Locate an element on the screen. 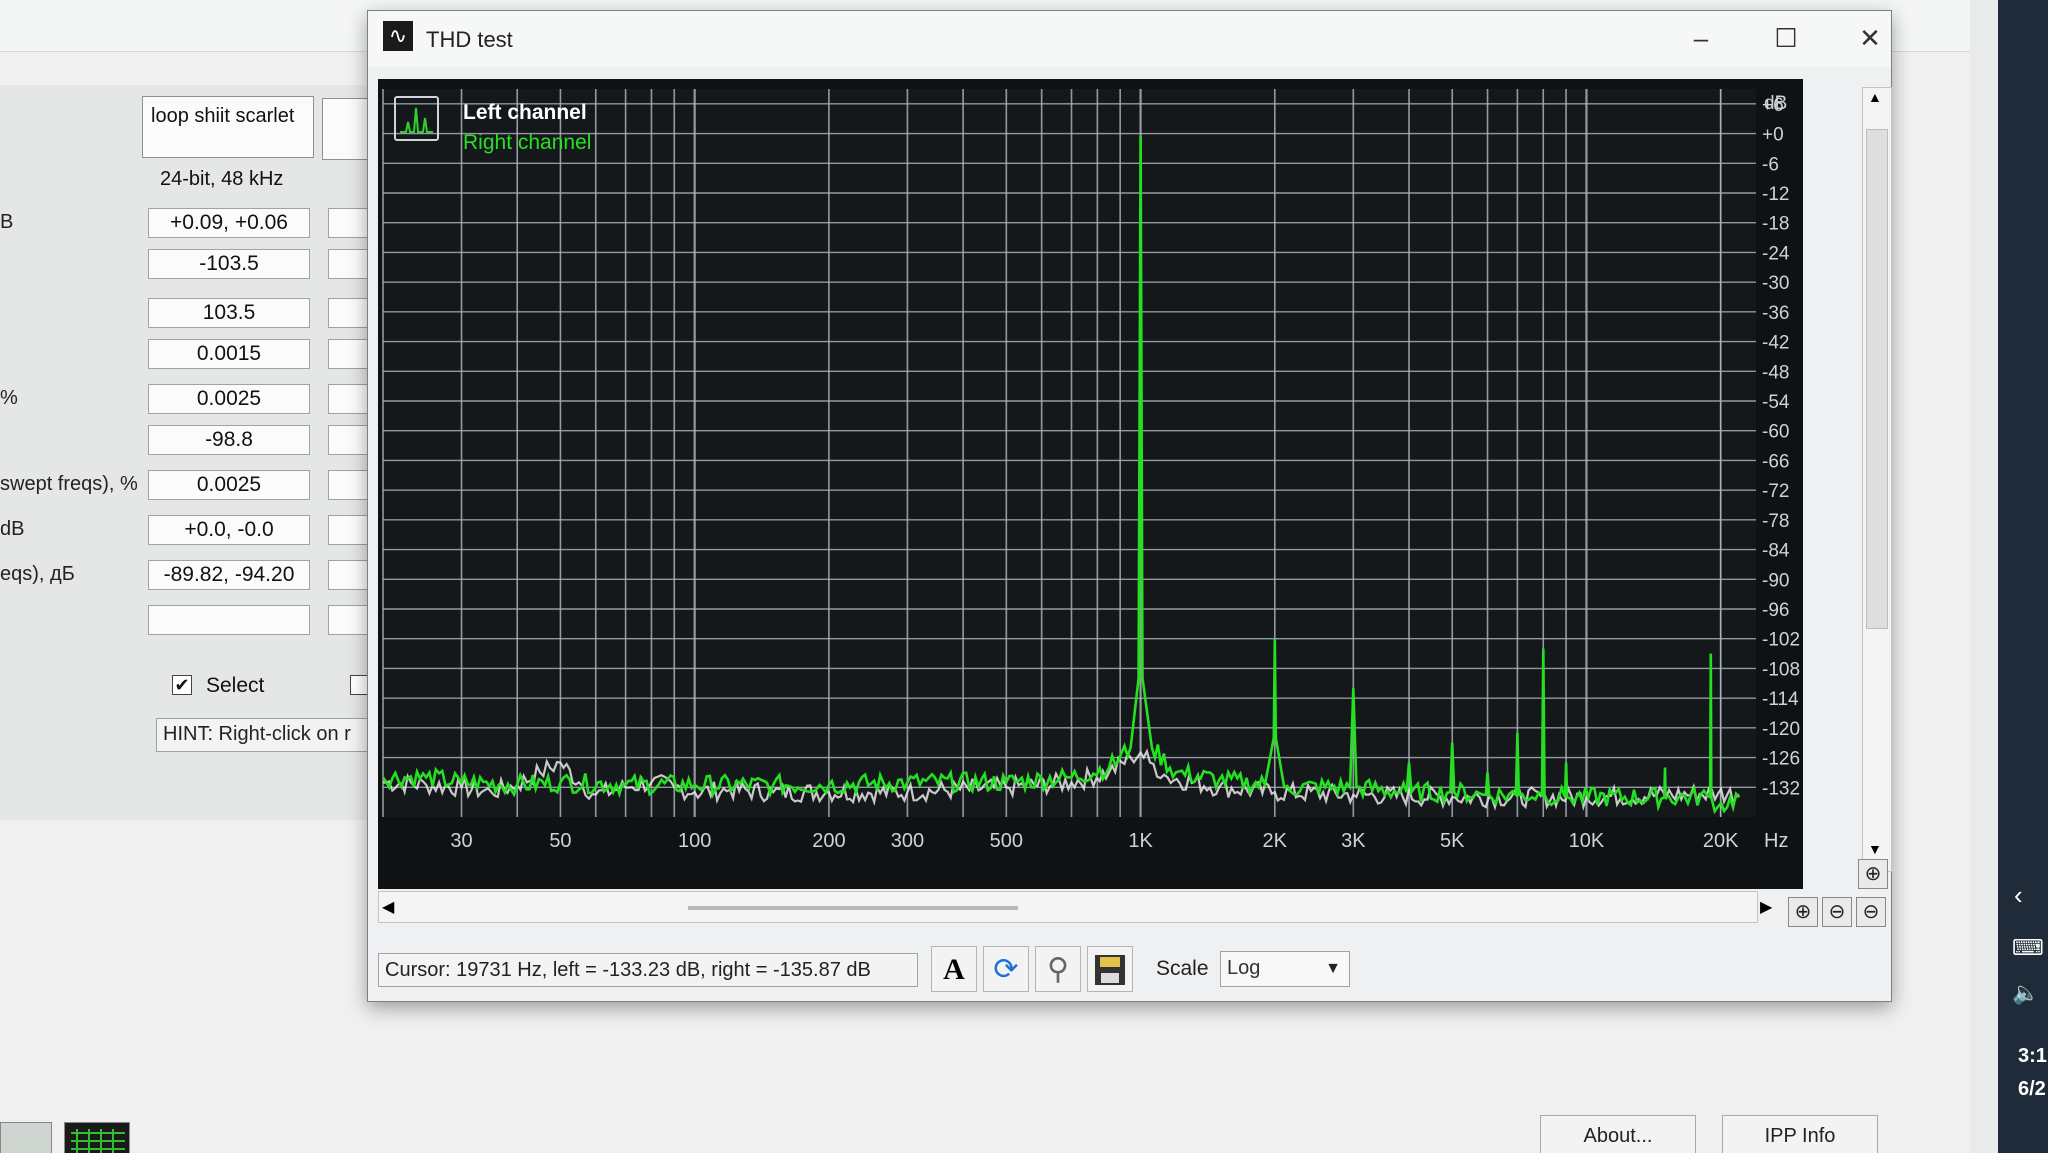 This screenshot has width=2048, height=1153. thd-titlebar: ∿ THD test – ☐ ✕ is located at coordinates (1129, 39).